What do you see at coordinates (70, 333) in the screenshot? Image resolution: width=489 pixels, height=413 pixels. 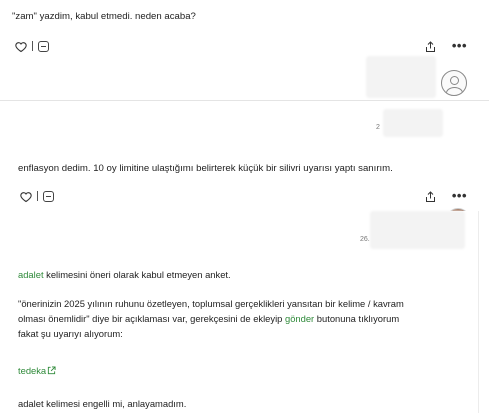 I see `entry-line: fakat şu uyarıyı alıyorum:` at bounding box center [70, 333].